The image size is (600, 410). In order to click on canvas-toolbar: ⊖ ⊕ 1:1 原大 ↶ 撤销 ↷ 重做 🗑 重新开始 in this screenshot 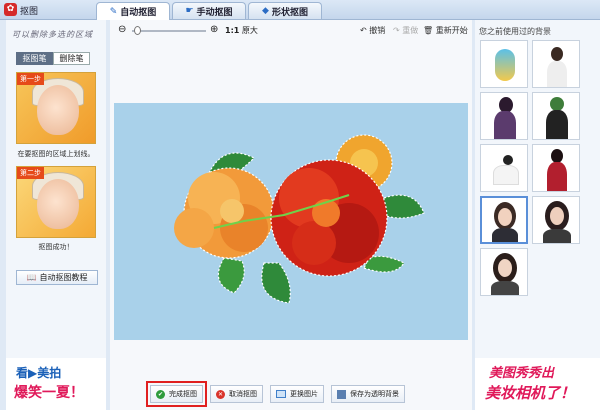, I will do `click(291, 30)`.